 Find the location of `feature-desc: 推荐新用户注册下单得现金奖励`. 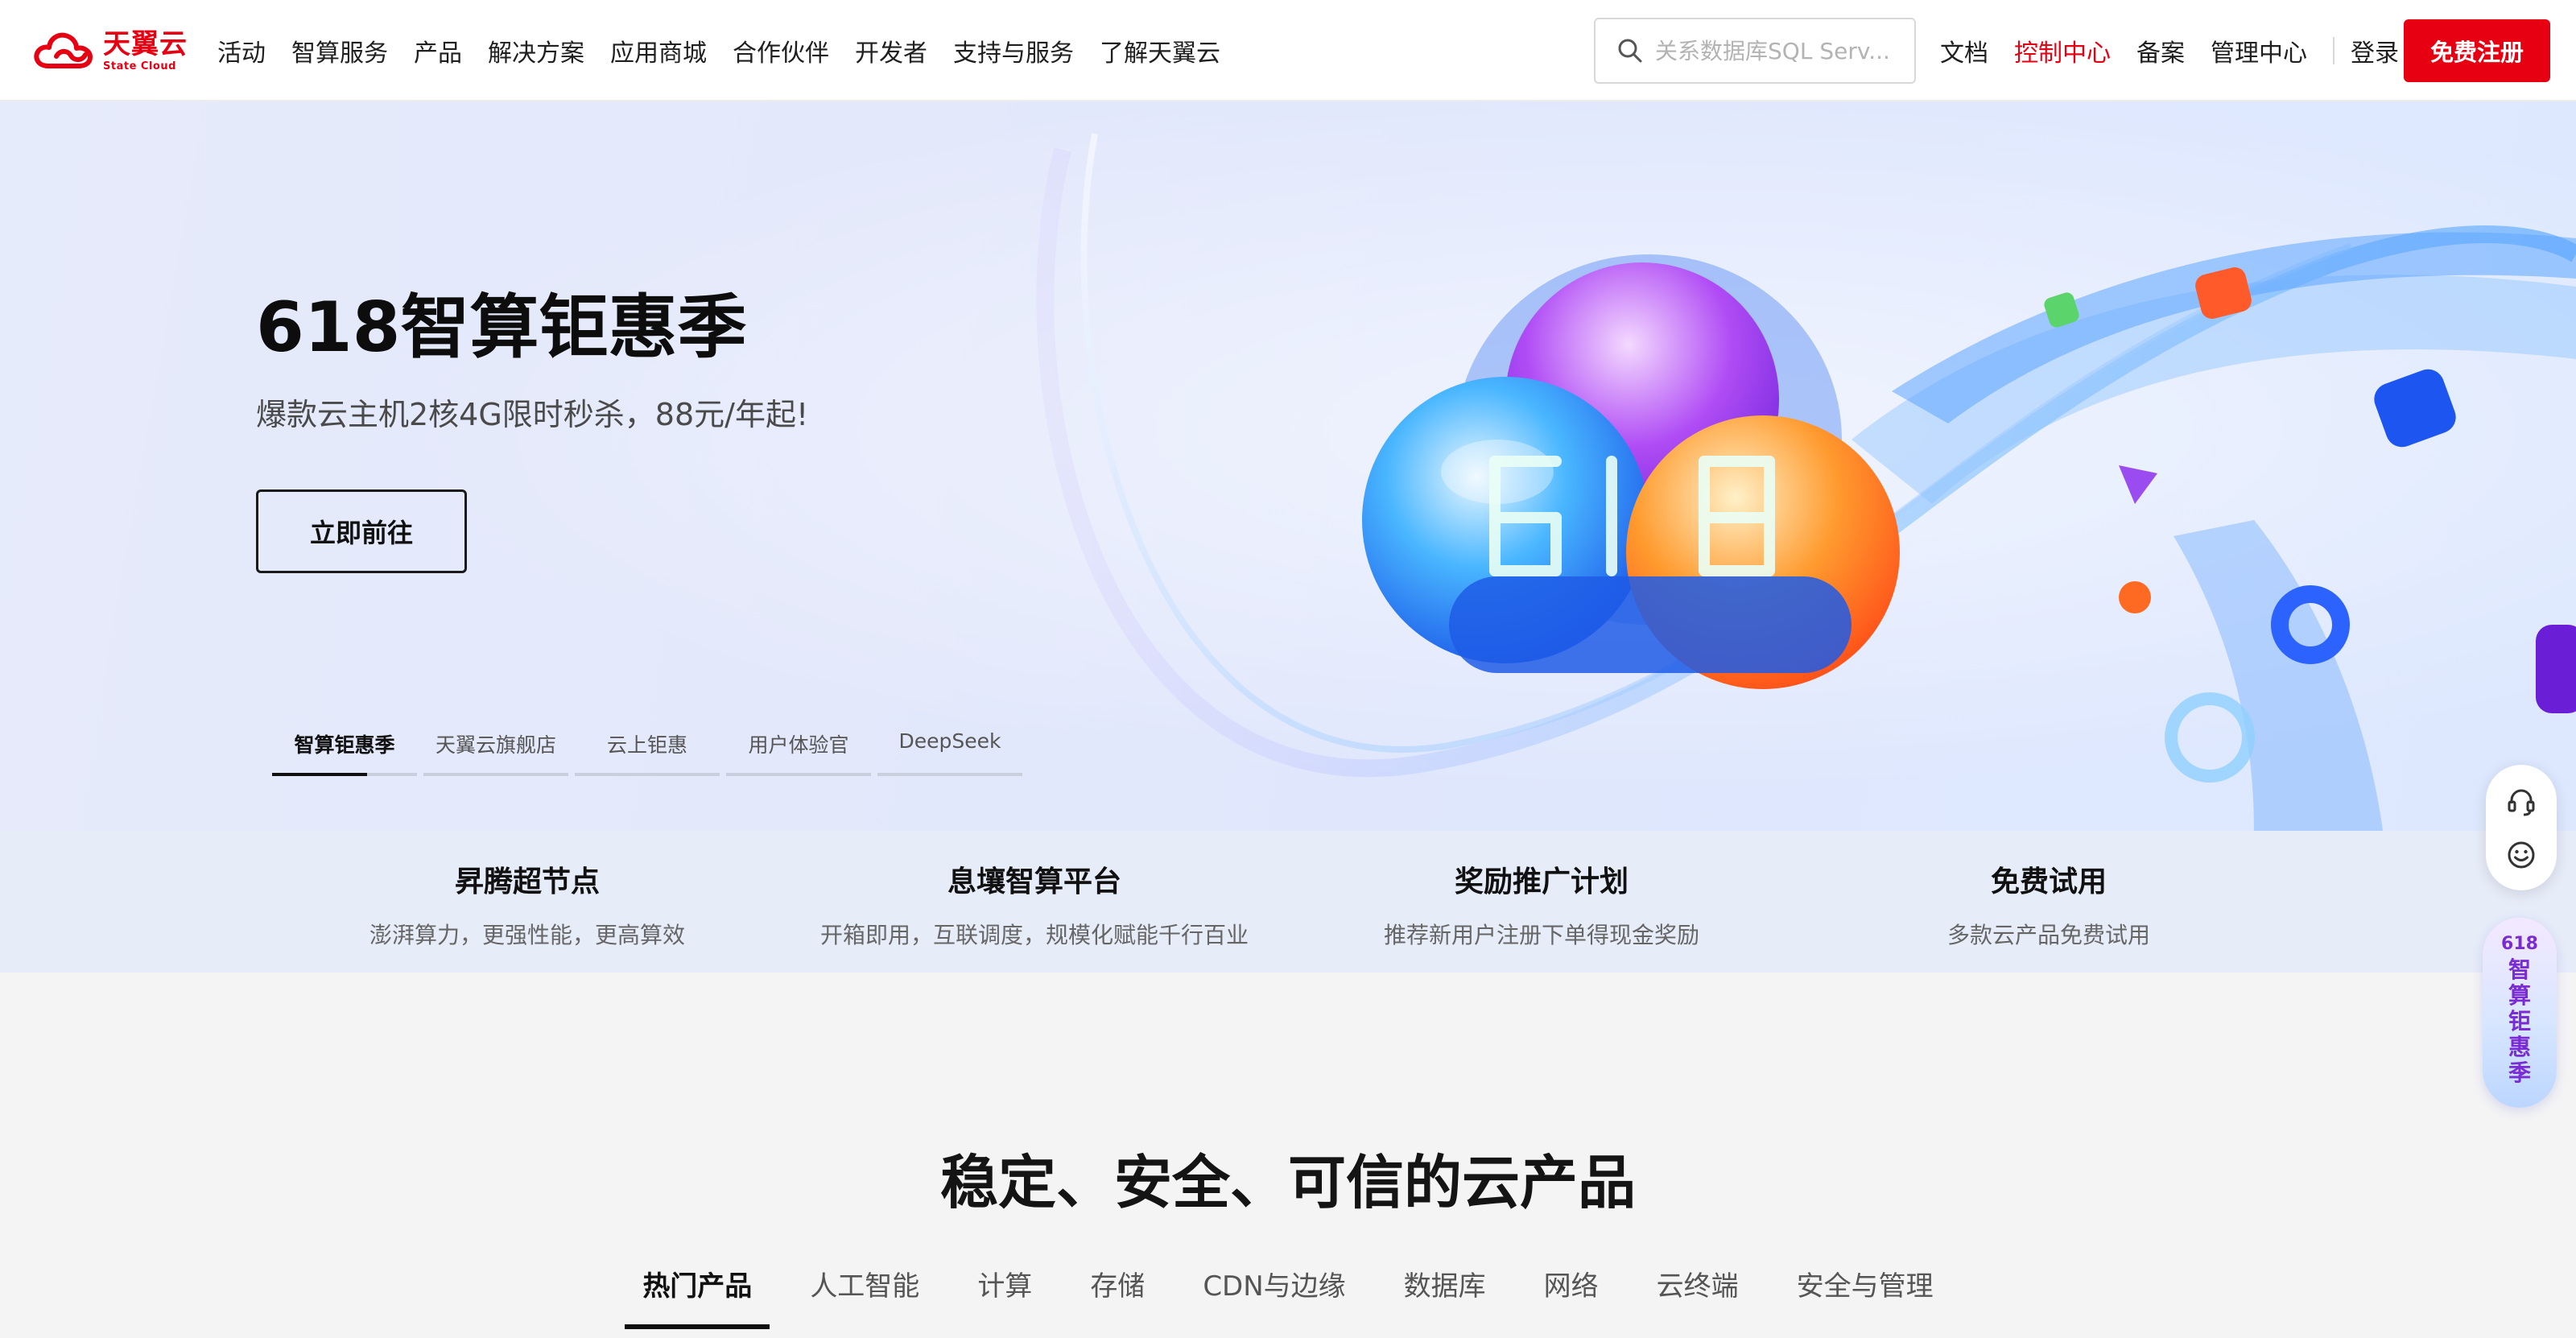

feature-desc: 推荐新用户注册下单得现金奖励 is located at coordinates (1541, 935).